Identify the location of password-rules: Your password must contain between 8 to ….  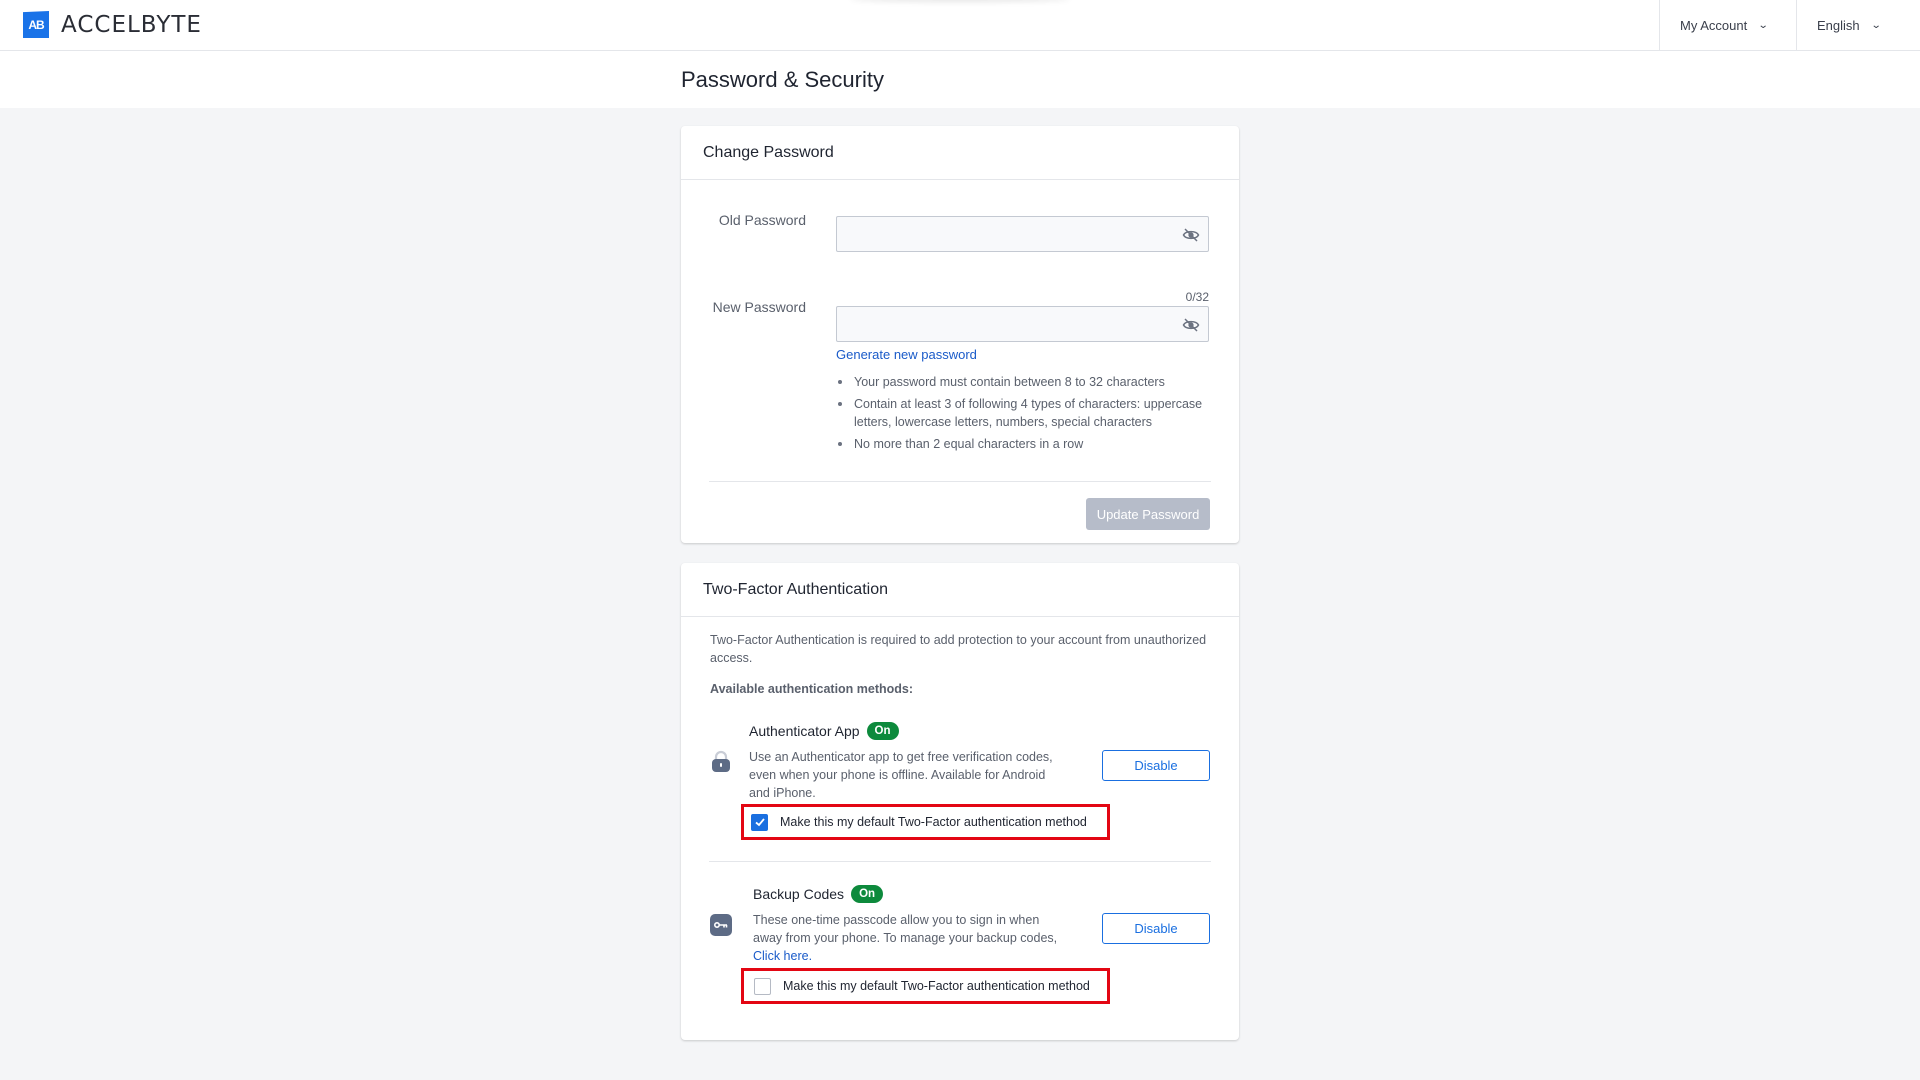
(1026, 415).